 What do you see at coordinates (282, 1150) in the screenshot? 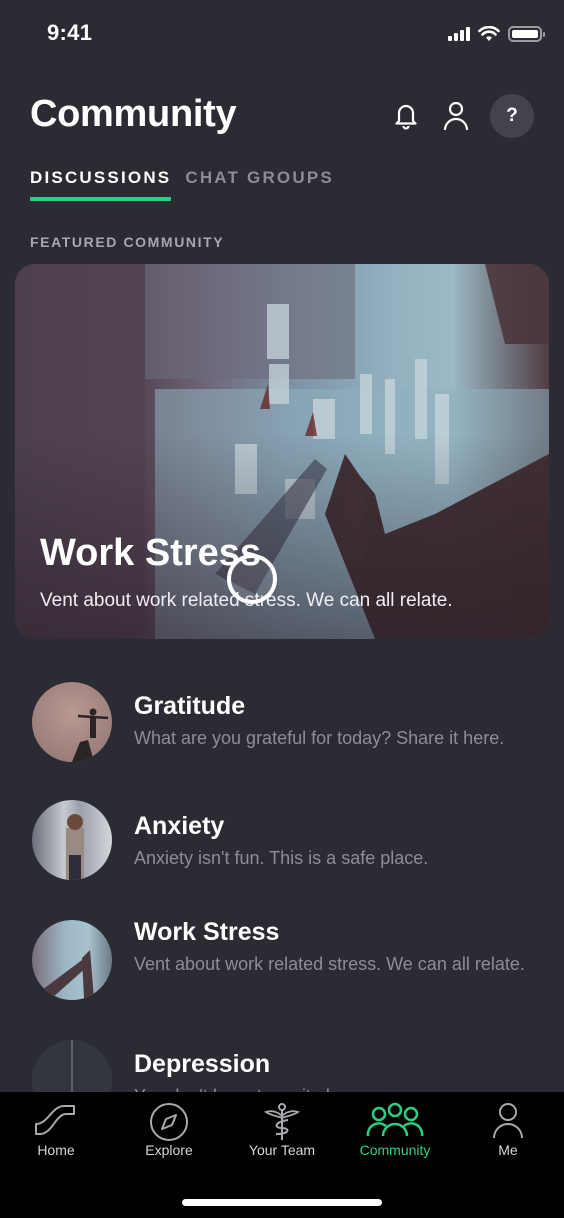
I see `tabbar-label: Your Team` at bounding box center [282, 1150].